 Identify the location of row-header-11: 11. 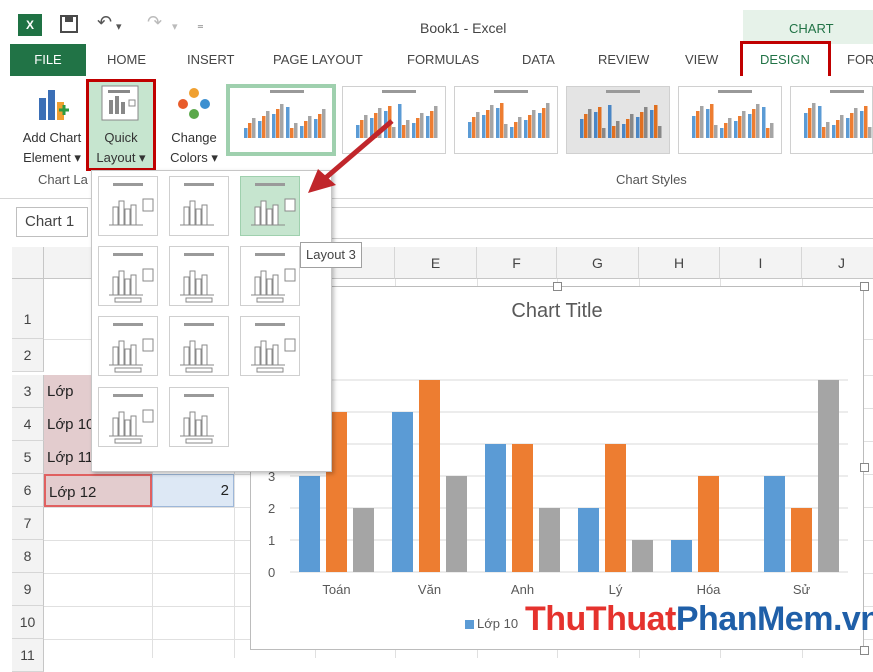
(28, 655).